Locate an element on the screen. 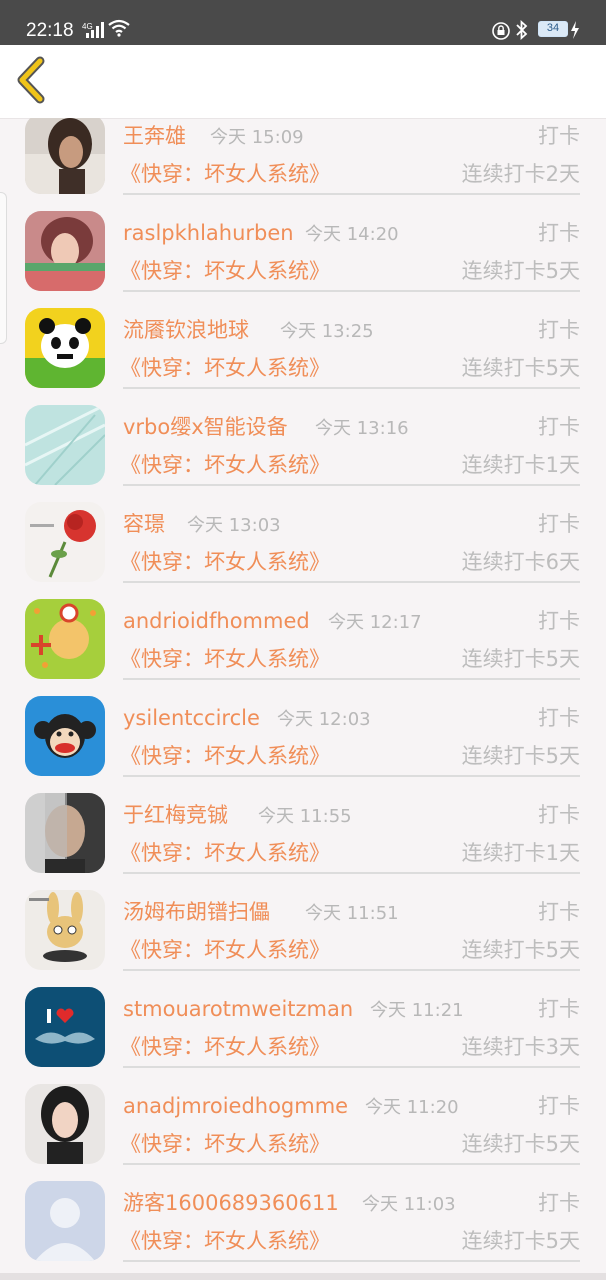 This screenshot has width=606, height=1280. top-nav-bar is located at coordinates (303, 82).